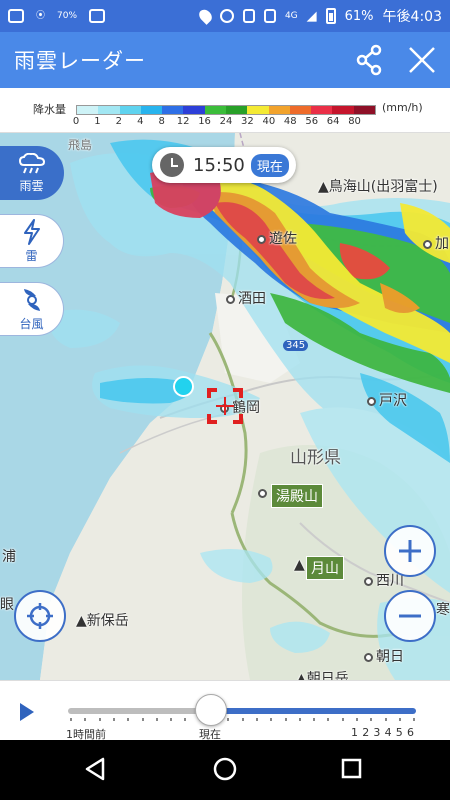 The width and height of the screenshot is (450, 800). What do you see at coordinates (297, 496) in the screenshot?
I see `map-tag-yudonosan: 湯殿山` at bounding box center [297, 496].